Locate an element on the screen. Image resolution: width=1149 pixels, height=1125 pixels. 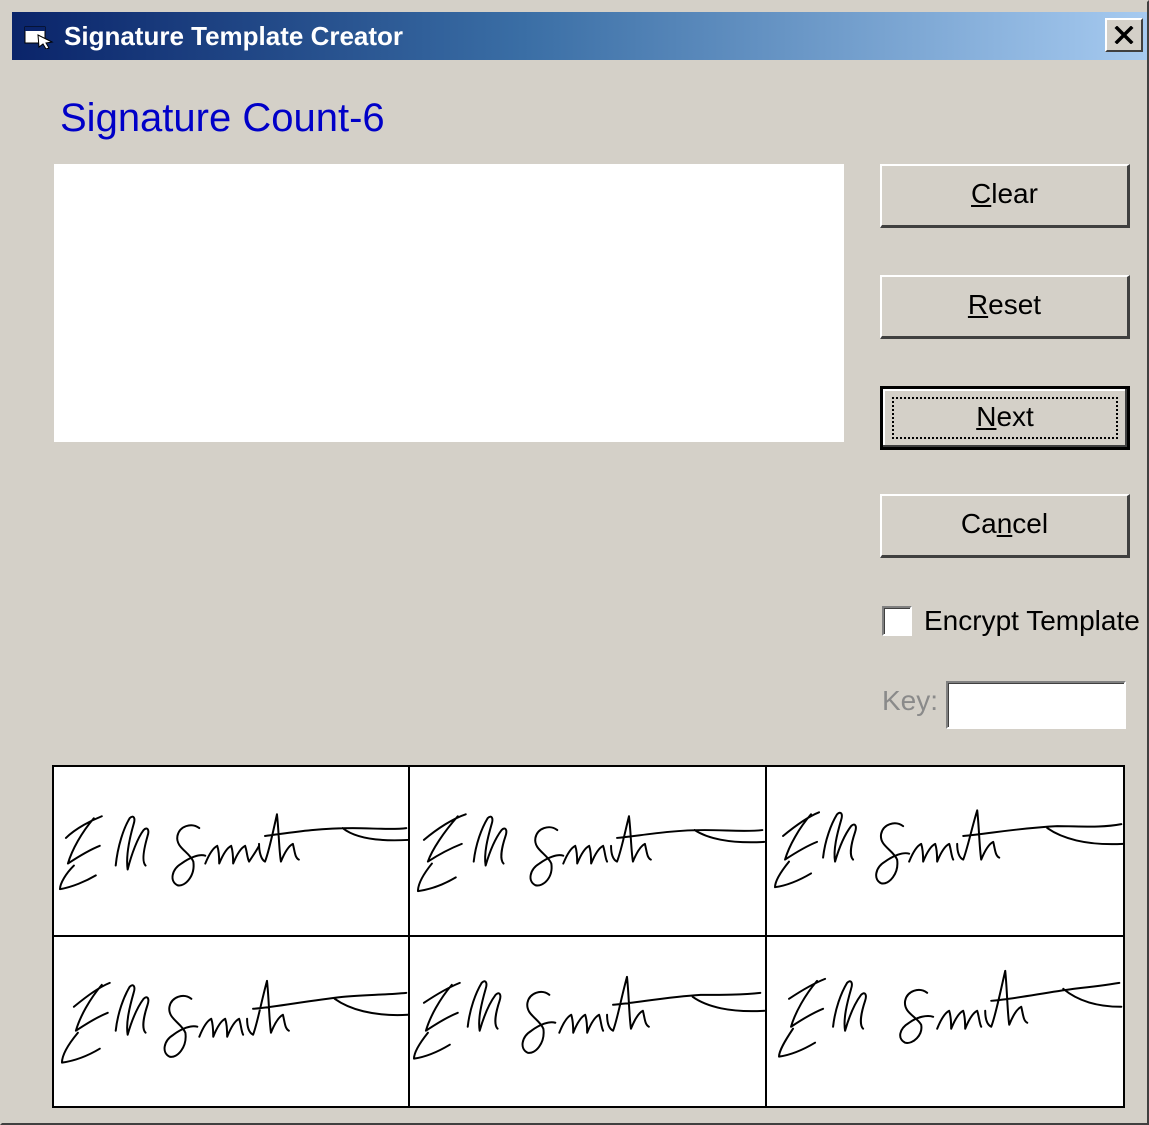
title-bar: Signature Template Creator is located at coordinates (579, 36).